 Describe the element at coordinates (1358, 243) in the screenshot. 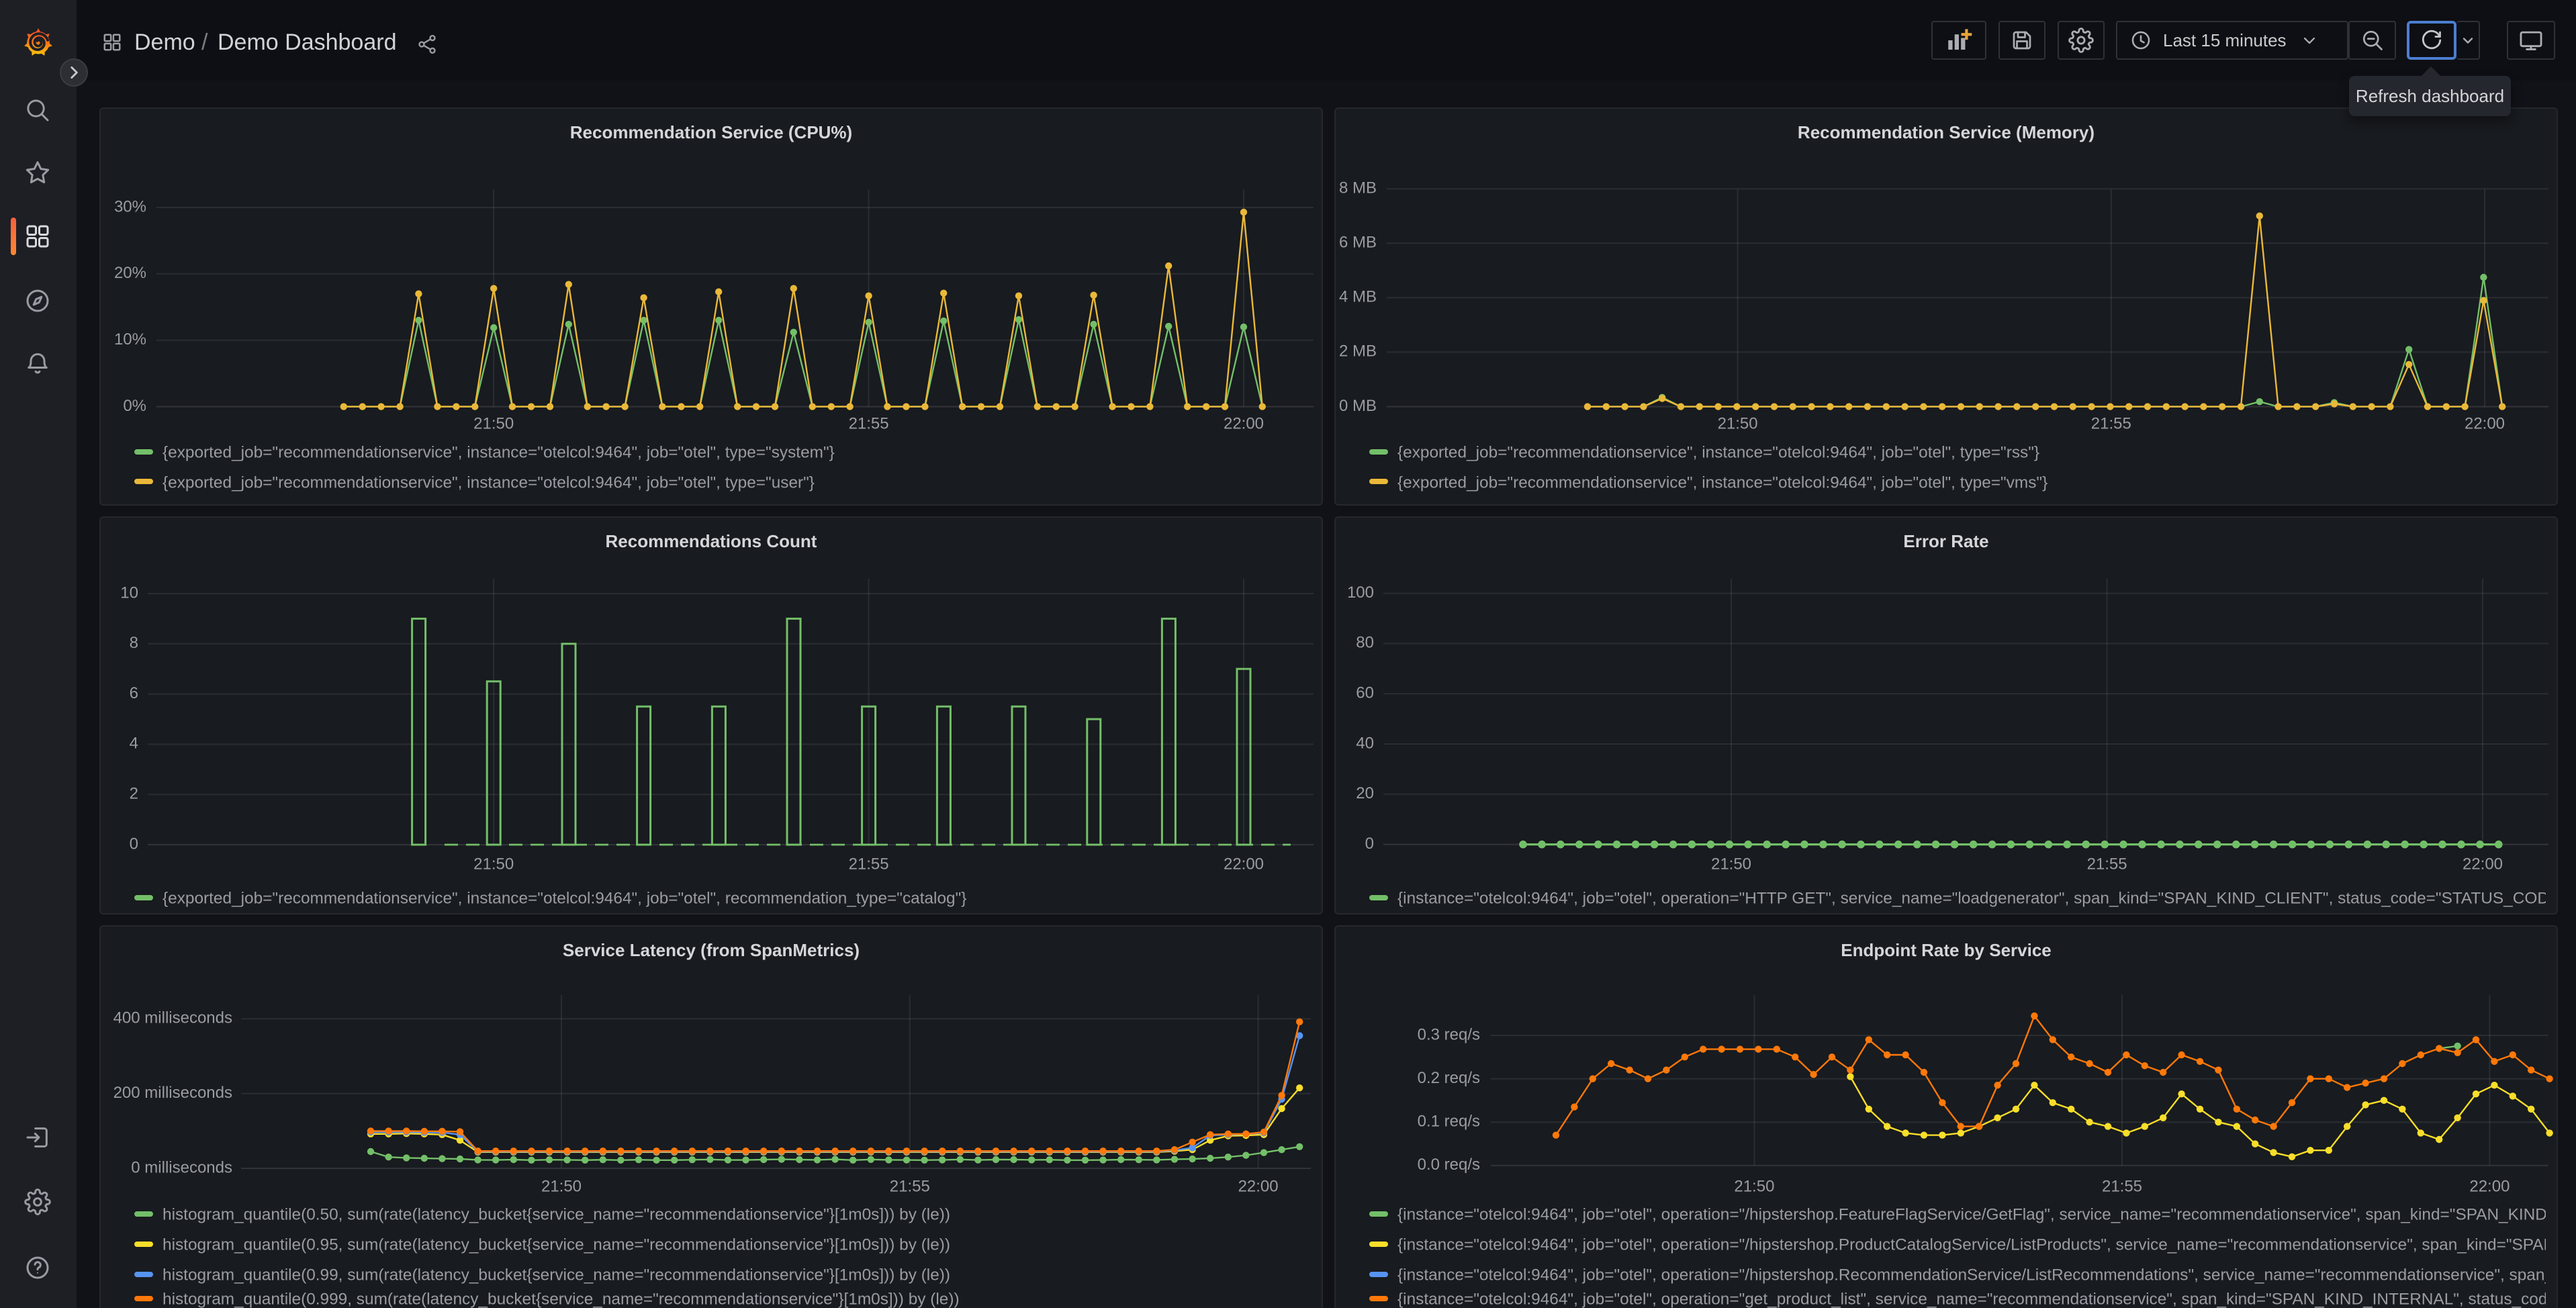

I see `svg-text: 6 MB` at that location.